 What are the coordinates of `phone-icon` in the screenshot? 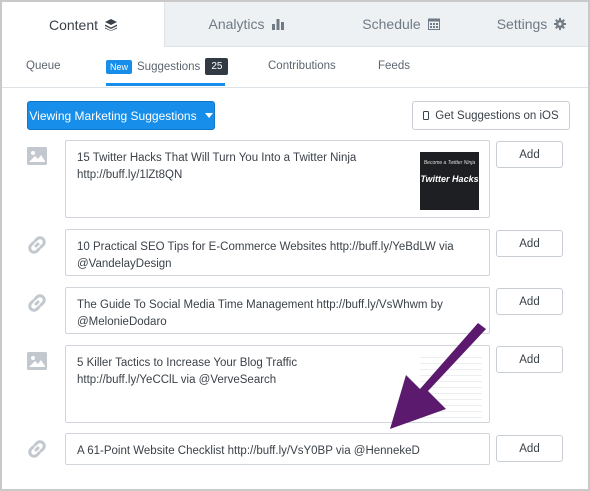 It's located at (426, 115).